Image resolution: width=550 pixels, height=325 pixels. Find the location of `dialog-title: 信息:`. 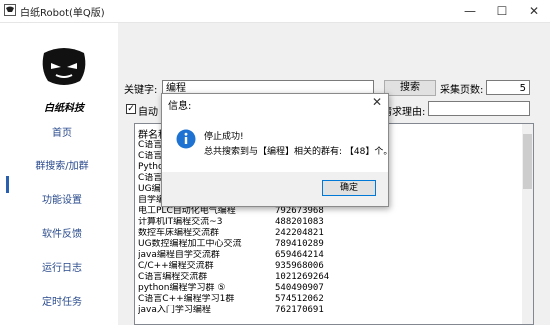

dialog-title: 信息: is located at coordinates (180, 106).